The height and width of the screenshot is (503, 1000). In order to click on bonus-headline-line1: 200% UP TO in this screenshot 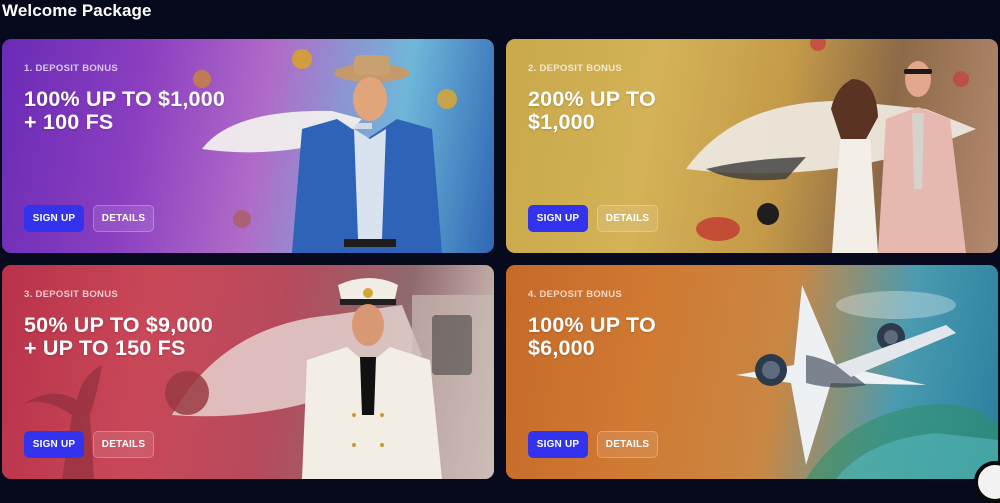, I will do `click(592, 99)`.